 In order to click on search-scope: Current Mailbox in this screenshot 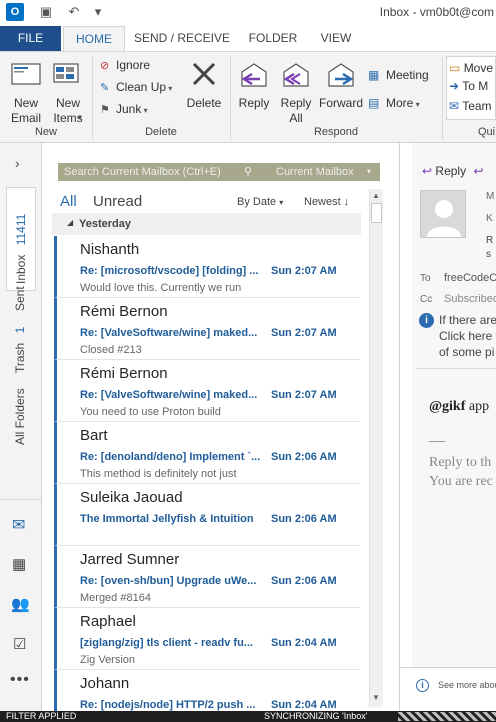, I will do `click(315, 172)`.